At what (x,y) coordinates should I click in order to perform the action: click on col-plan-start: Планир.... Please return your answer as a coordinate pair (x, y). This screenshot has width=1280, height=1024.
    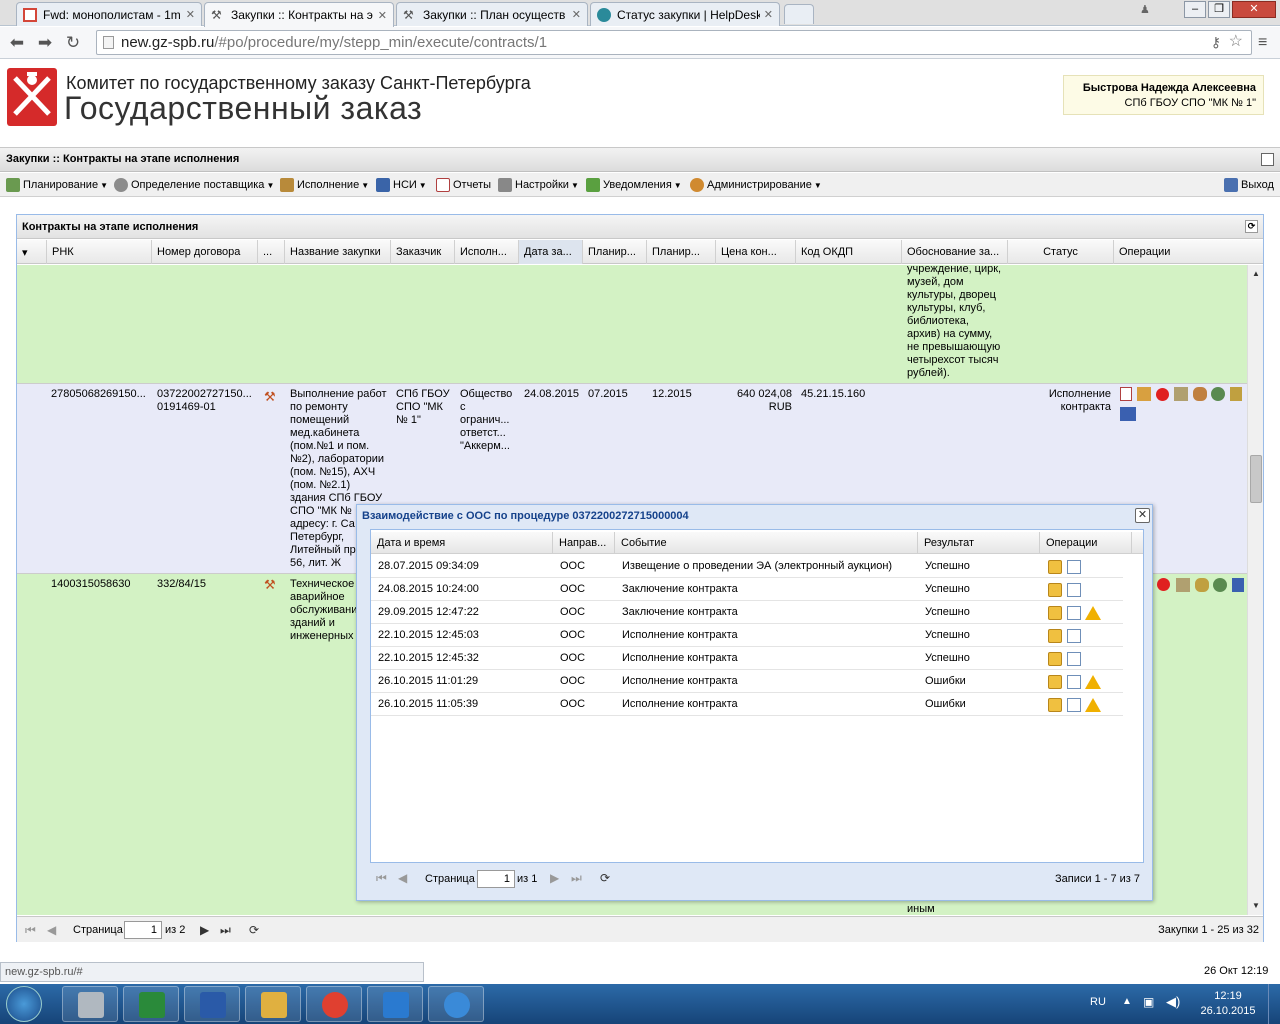
    Looking at the image, I should click on (615, 252).